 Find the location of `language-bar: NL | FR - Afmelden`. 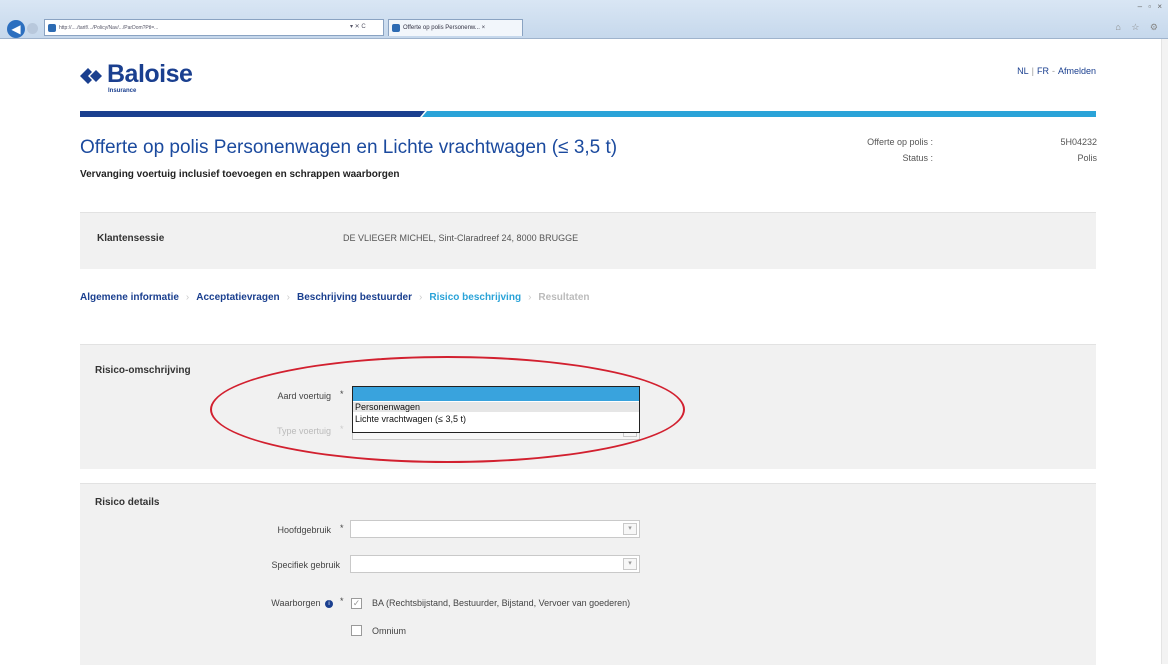

language-bar: NL | FR - Afmelden is located at coordinates (1056, 71).